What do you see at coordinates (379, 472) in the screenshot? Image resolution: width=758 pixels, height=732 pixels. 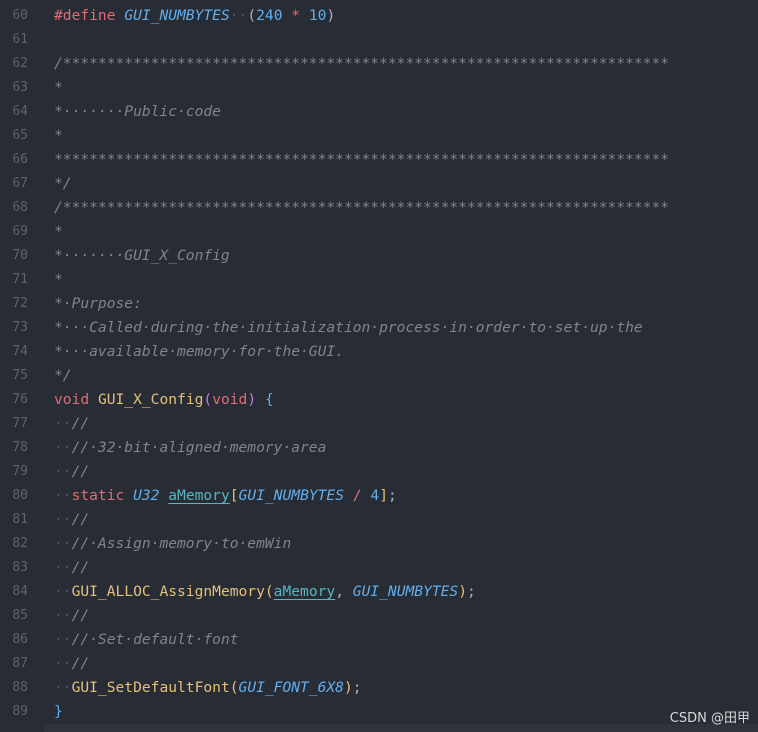 I see `code-line: 79 ··//` at bounding box center [379, 472].